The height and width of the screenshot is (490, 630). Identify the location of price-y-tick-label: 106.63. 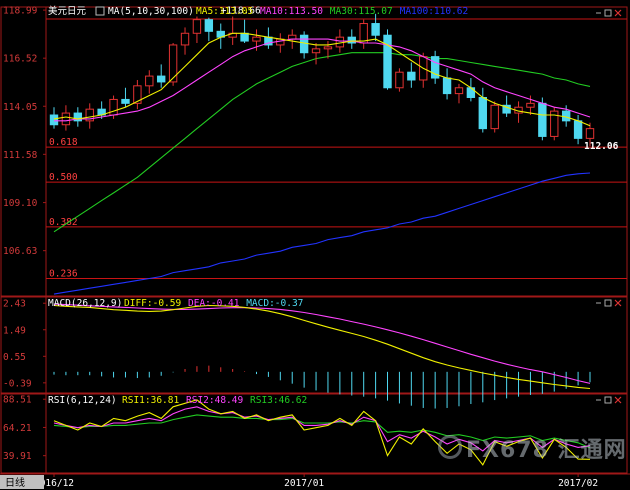
(20, 251).